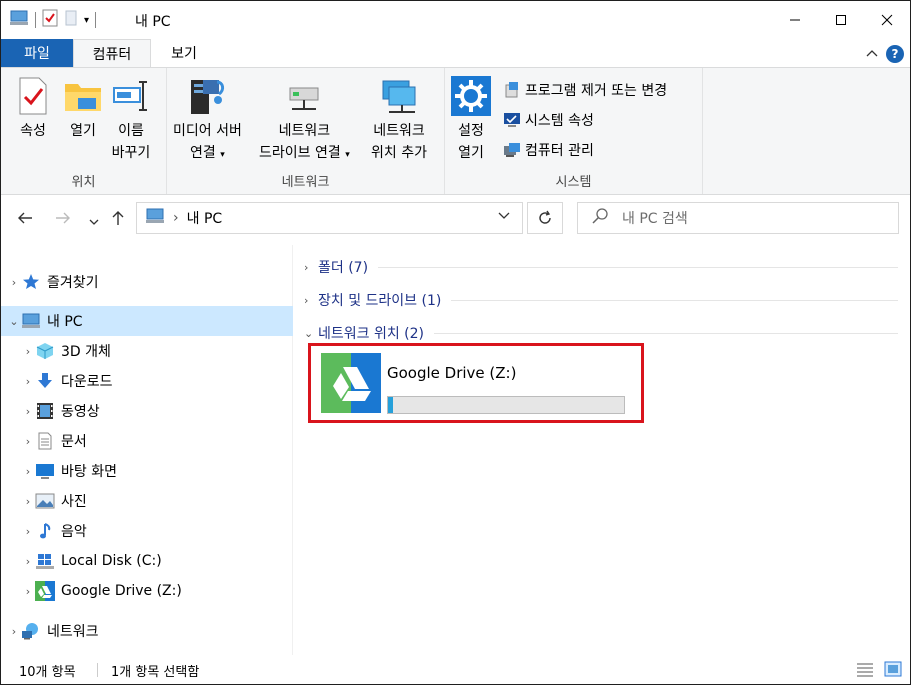 The image size is (911, 685). I want to click on maximize-button, so click(841, 20).